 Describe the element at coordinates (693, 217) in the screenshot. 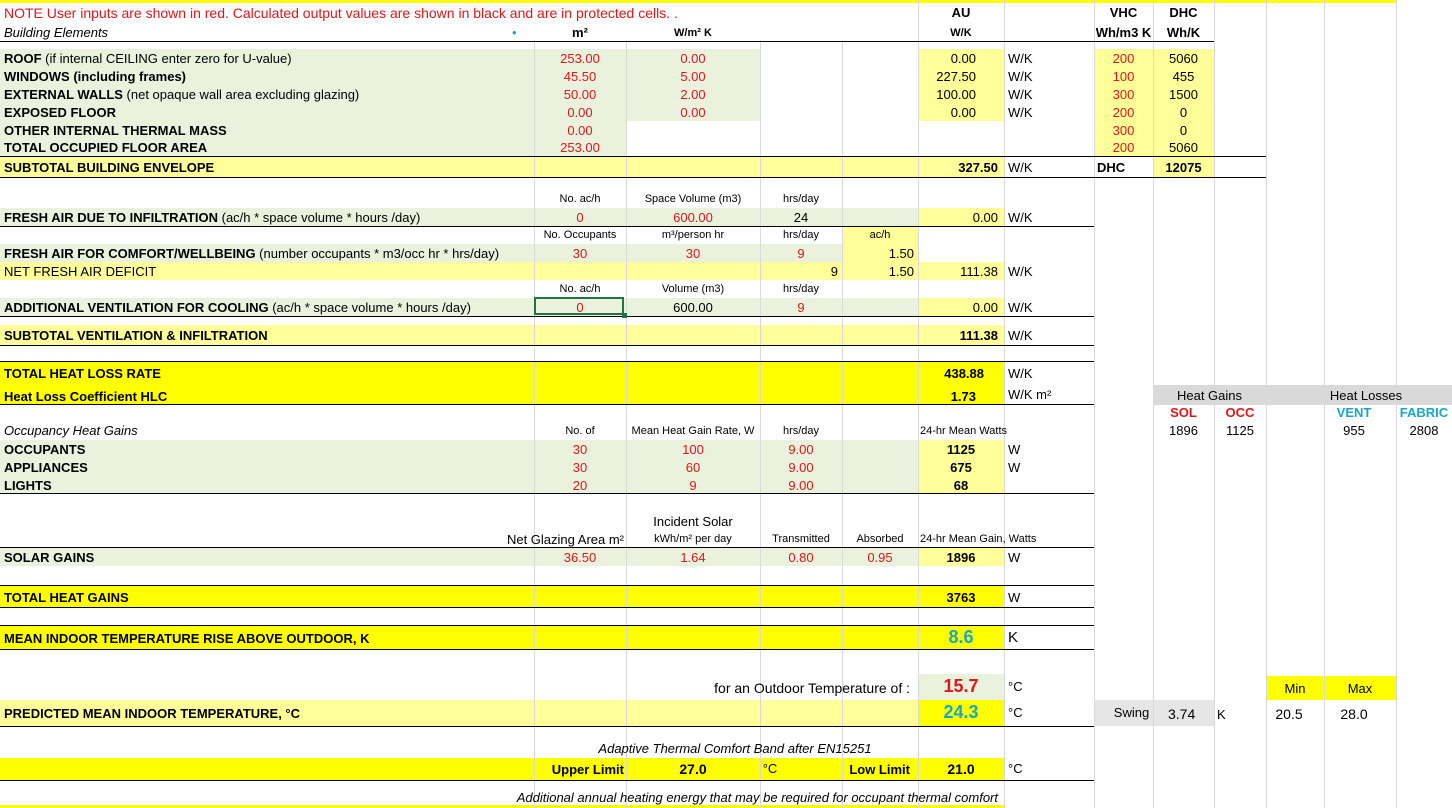

I see `infil-volume-input: 600.00` at that location.